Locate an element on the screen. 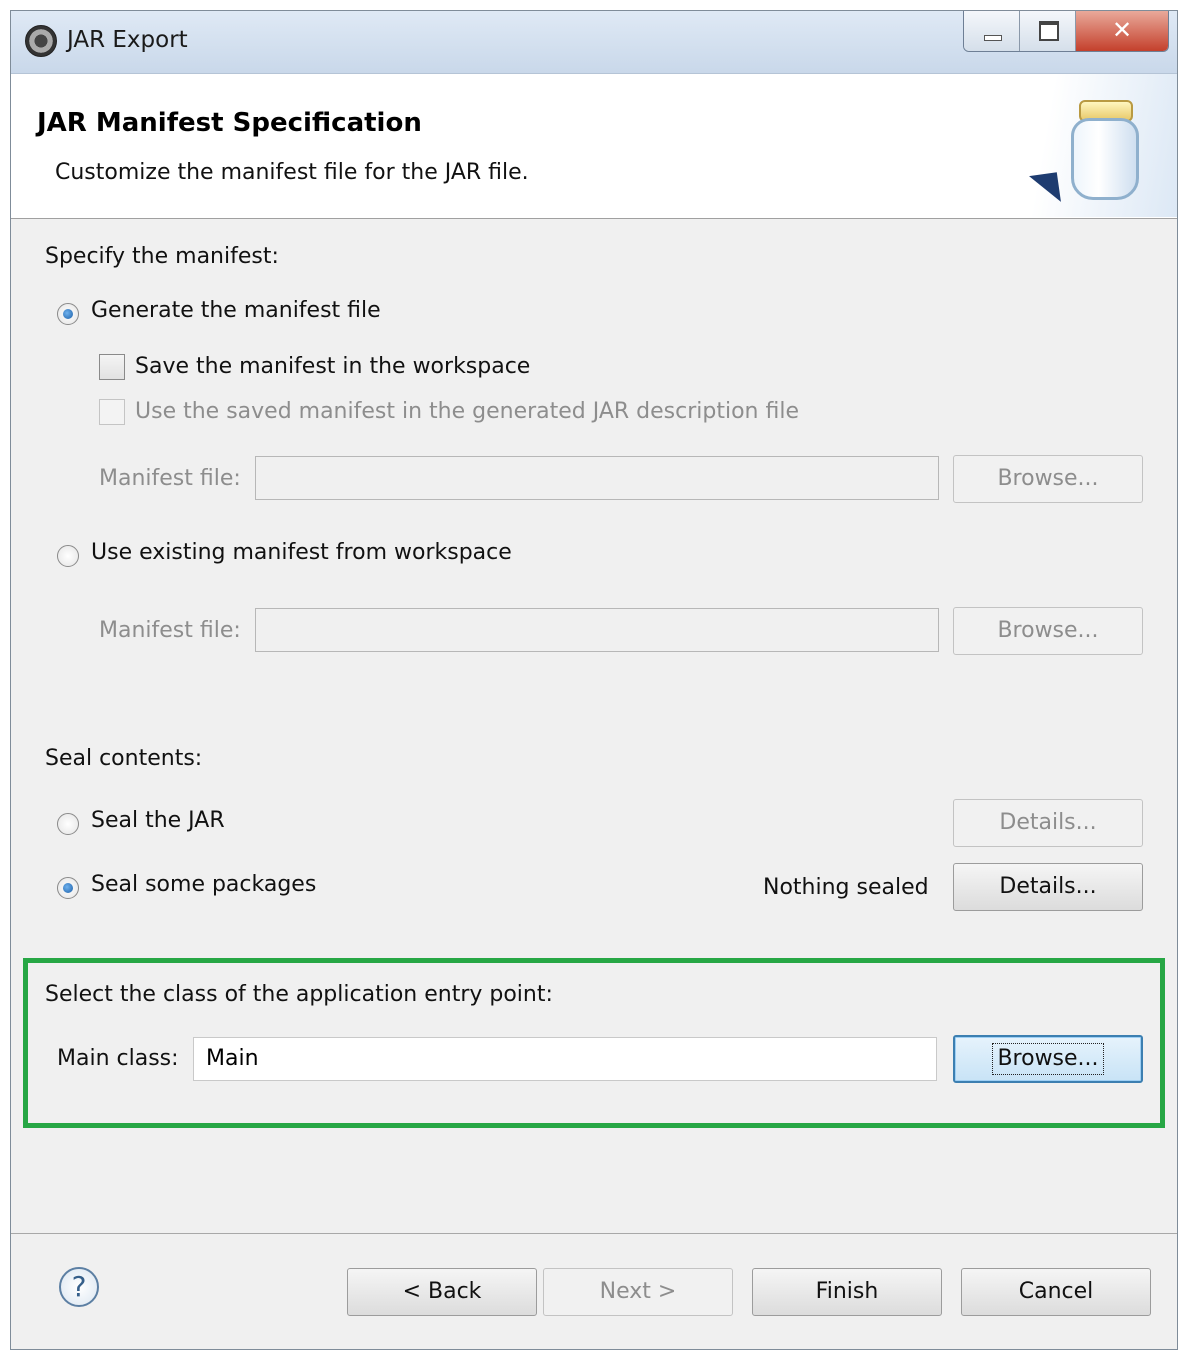  close-icon: ✕ is located at coordinates (1122, 30).